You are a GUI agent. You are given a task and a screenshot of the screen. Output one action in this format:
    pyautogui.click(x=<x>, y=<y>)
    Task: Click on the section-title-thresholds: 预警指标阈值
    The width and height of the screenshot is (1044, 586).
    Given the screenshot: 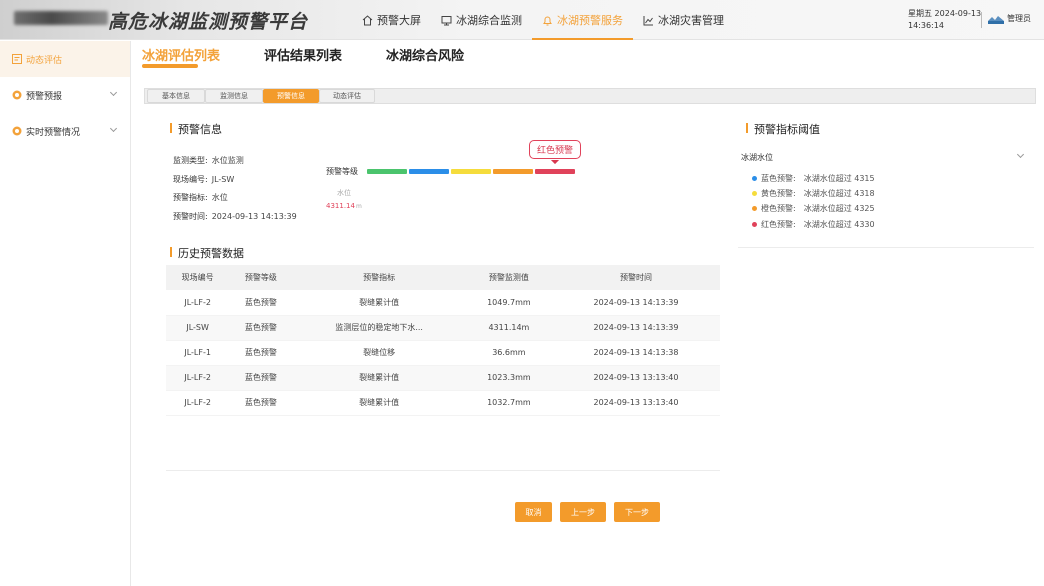 What is the action you would take?
    pyautogui.click(x=783, y=129)
    